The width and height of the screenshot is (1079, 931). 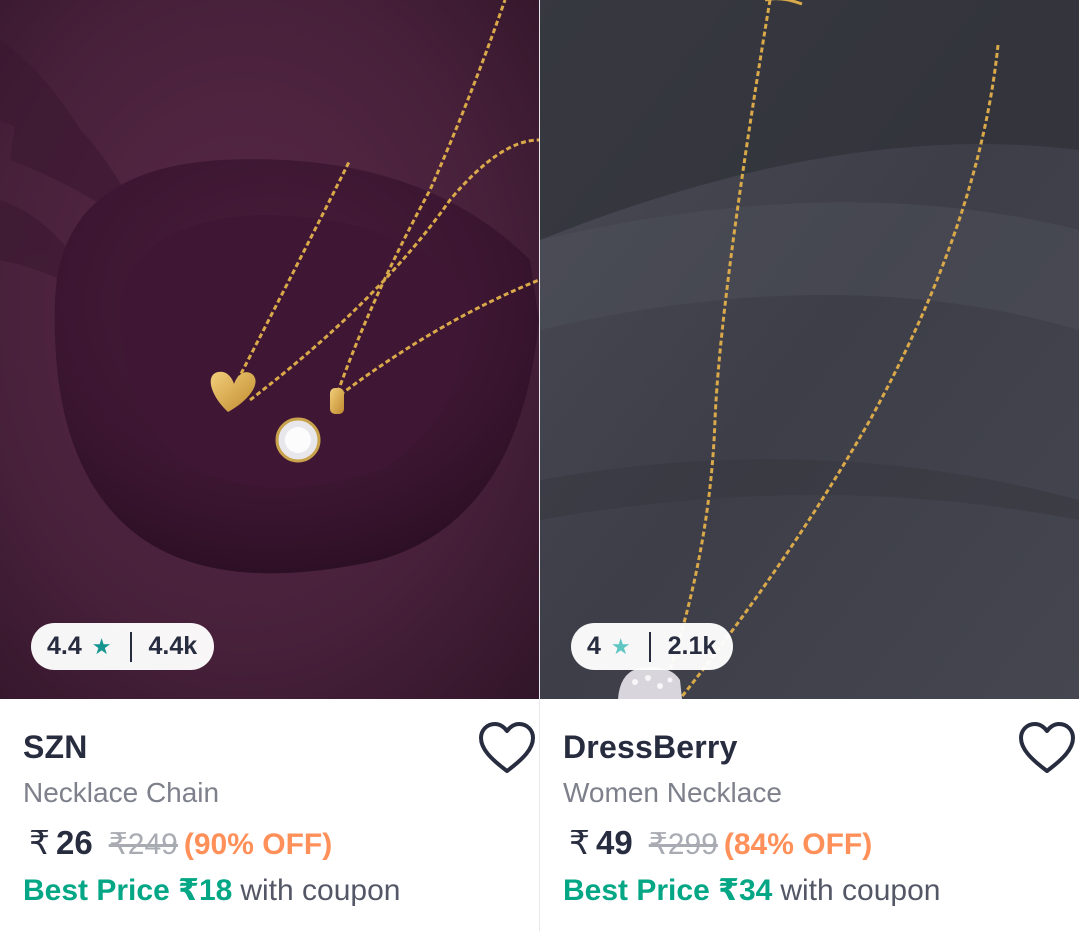 I want to click on best-price: Best Price ₹18 with coupon, so click(x=211, y=890).